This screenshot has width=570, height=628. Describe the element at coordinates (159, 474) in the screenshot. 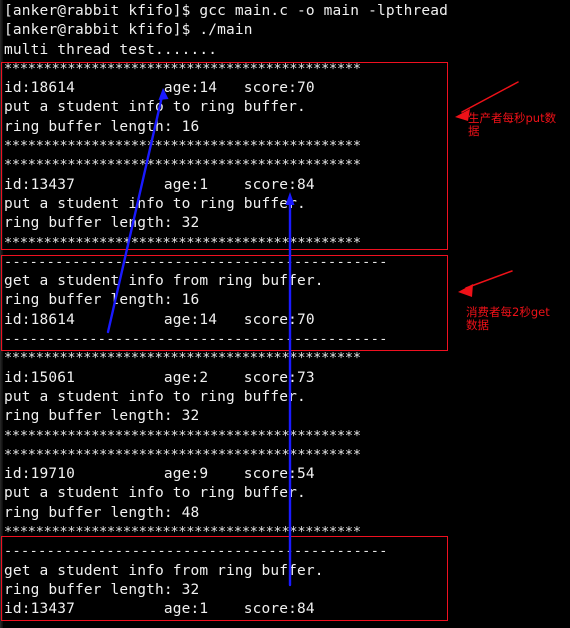

I see `student-id-line: id:19710 age:9 score:54` at that location.